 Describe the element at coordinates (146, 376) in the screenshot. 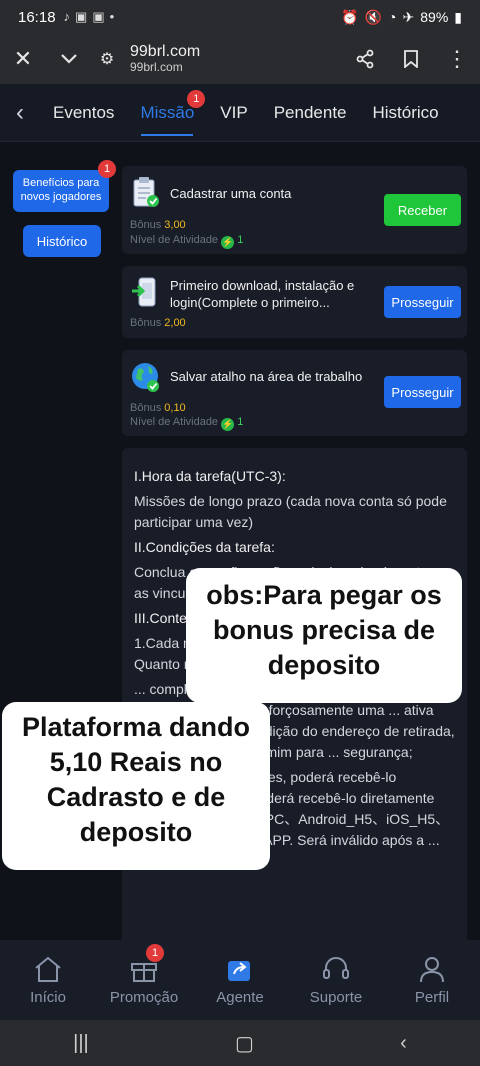

I see `globe-icon` at that location.